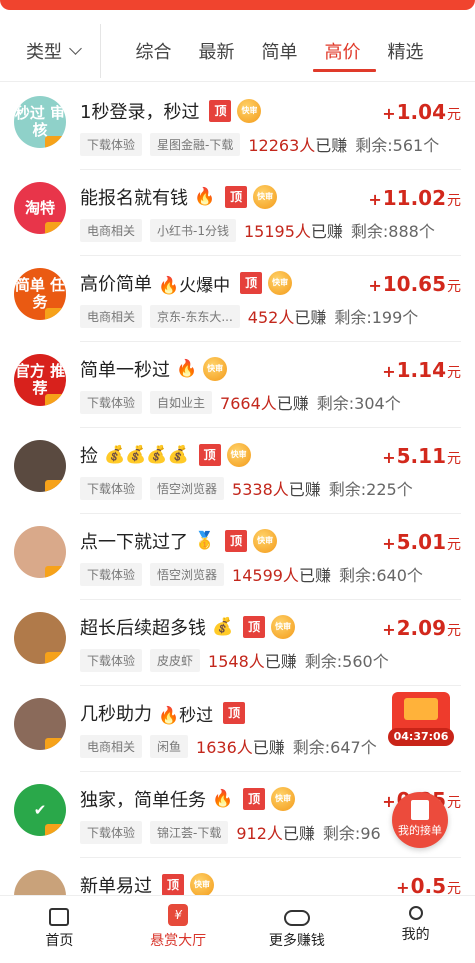  What do you see at coordinates (296, 918) in the screenshot?
I see `gamepad-icon` at bounding box center [296, 918].